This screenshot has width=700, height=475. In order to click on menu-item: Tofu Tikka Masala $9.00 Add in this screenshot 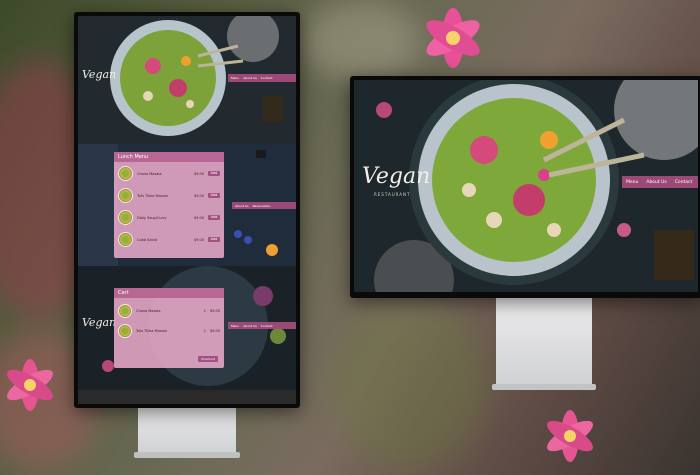, I will do `click(169, 195)`.